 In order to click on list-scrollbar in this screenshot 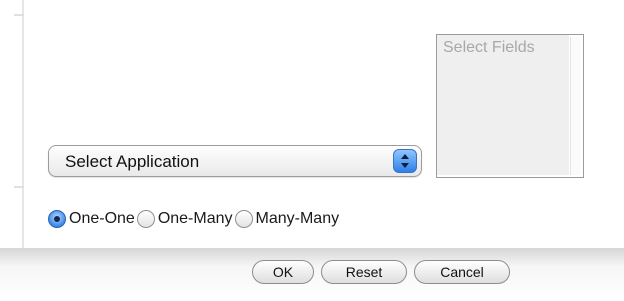, I will do `click(575, 106)`.